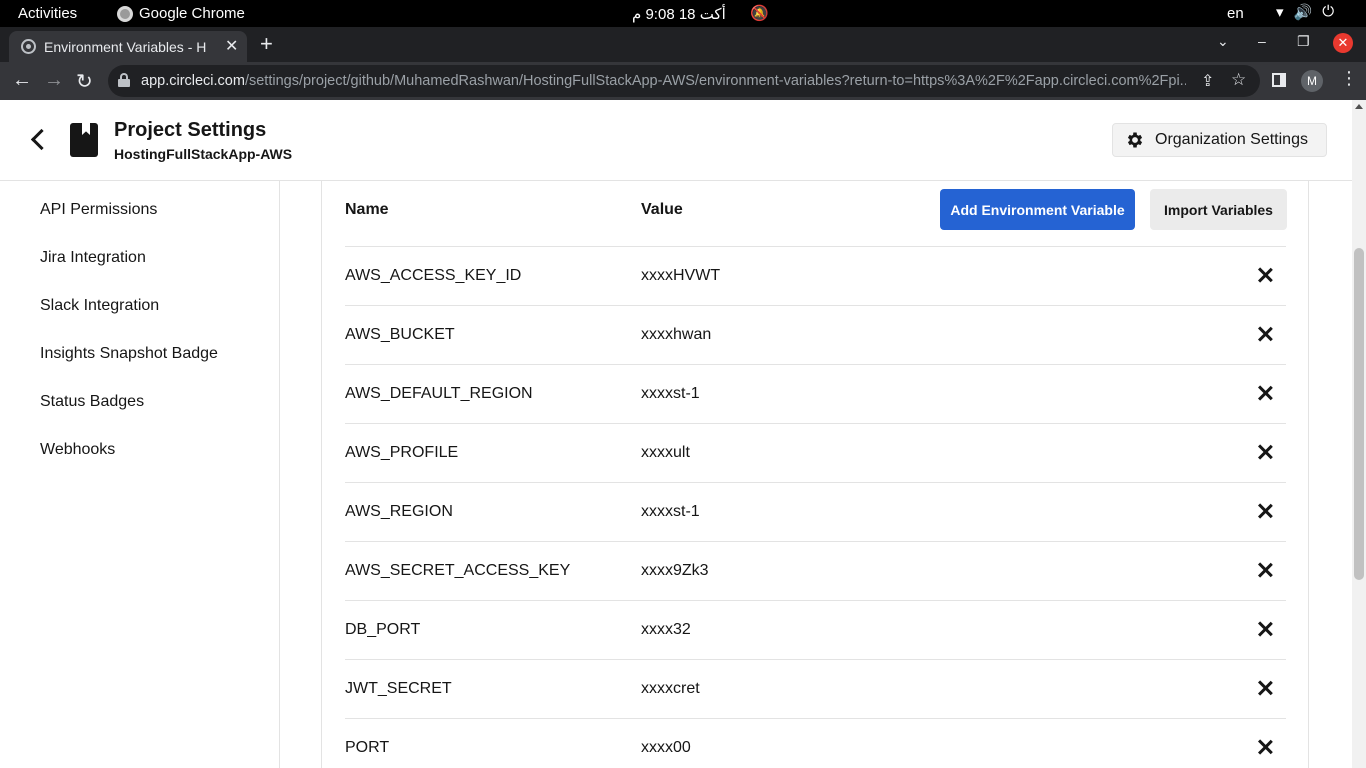  What do you see at coordinates (815, 393) in the screenshot?
I see `table-row: AWS_DEFAULT_REGION xxxxst-1` at bounding box center [815, 393].